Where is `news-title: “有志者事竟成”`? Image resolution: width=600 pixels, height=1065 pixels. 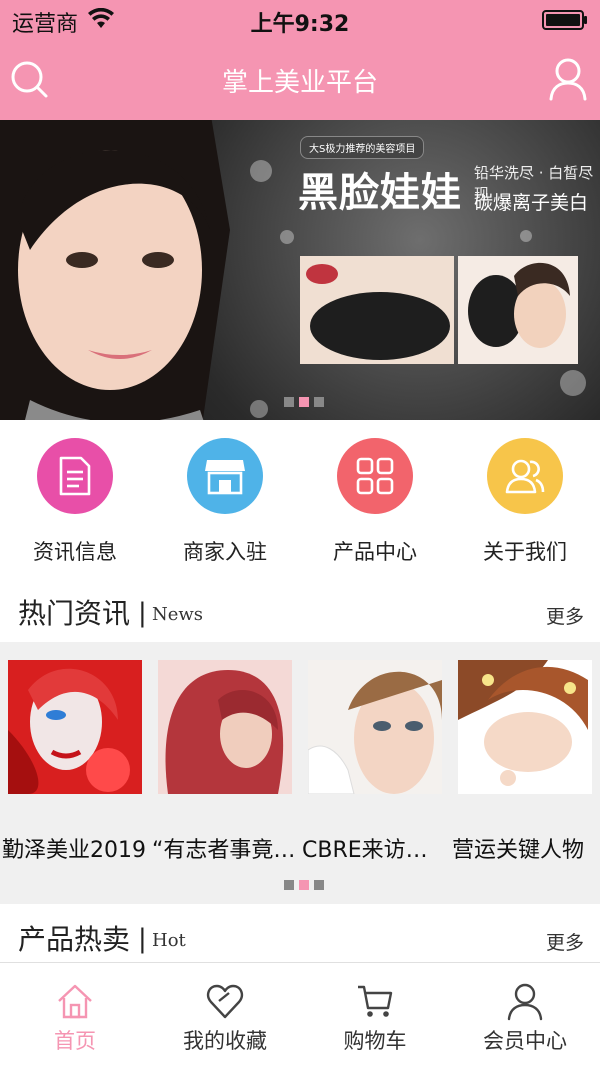
news-title: “有志者事竟成” is located at coordinates (225, 850).